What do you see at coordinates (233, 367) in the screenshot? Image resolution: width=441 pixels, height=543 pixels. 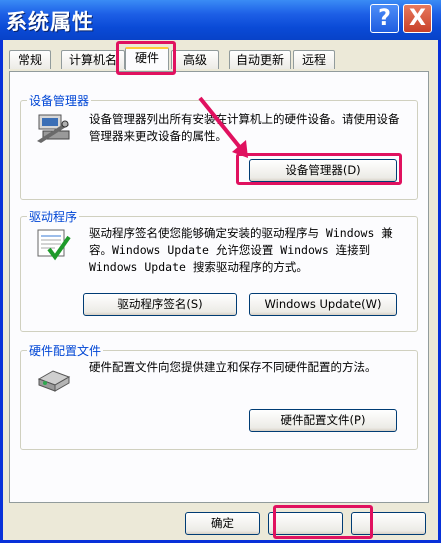 I see `hardware-profiles-description: 硬件配置文件向您提供建立和保存不同硬件配置的方法。` at bounding box center [233, 367].